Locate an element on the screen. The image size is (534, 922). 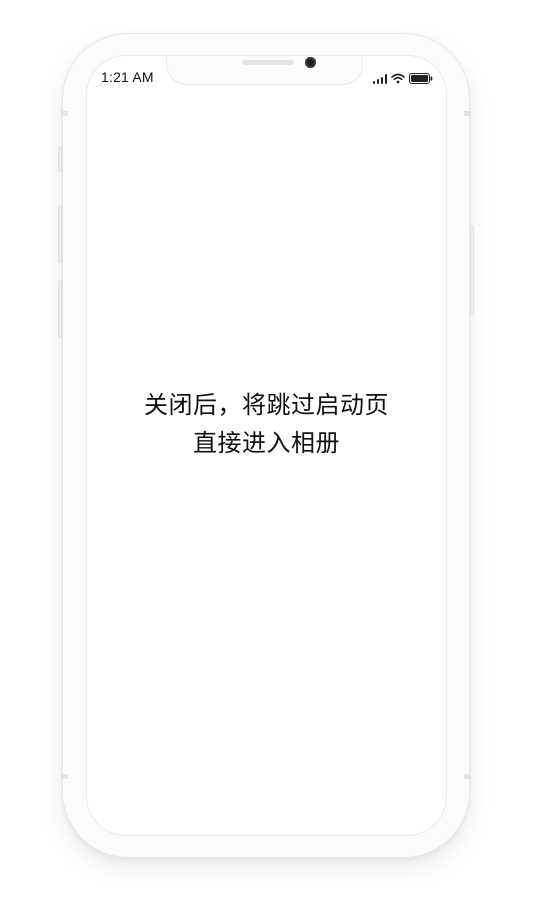
signal-icon is located at coordinates (380, 79).